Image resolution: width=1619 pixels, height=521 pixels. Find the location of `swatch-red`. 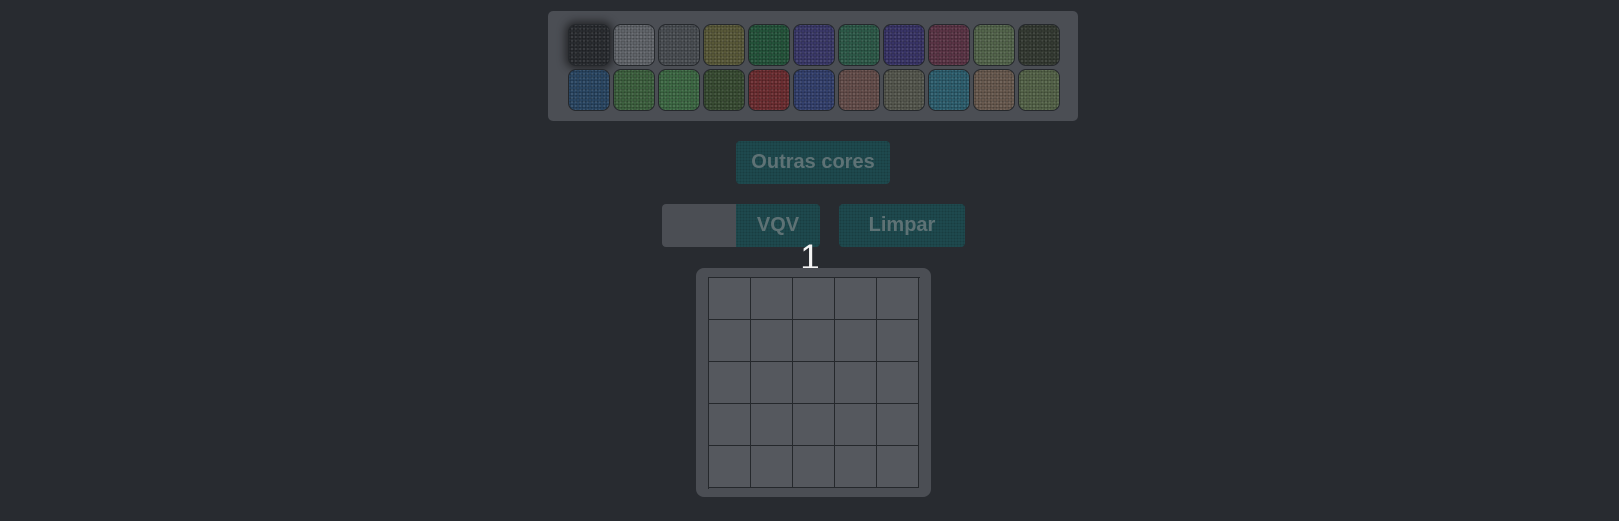

swatch-red is located at coordinates (769, 90).